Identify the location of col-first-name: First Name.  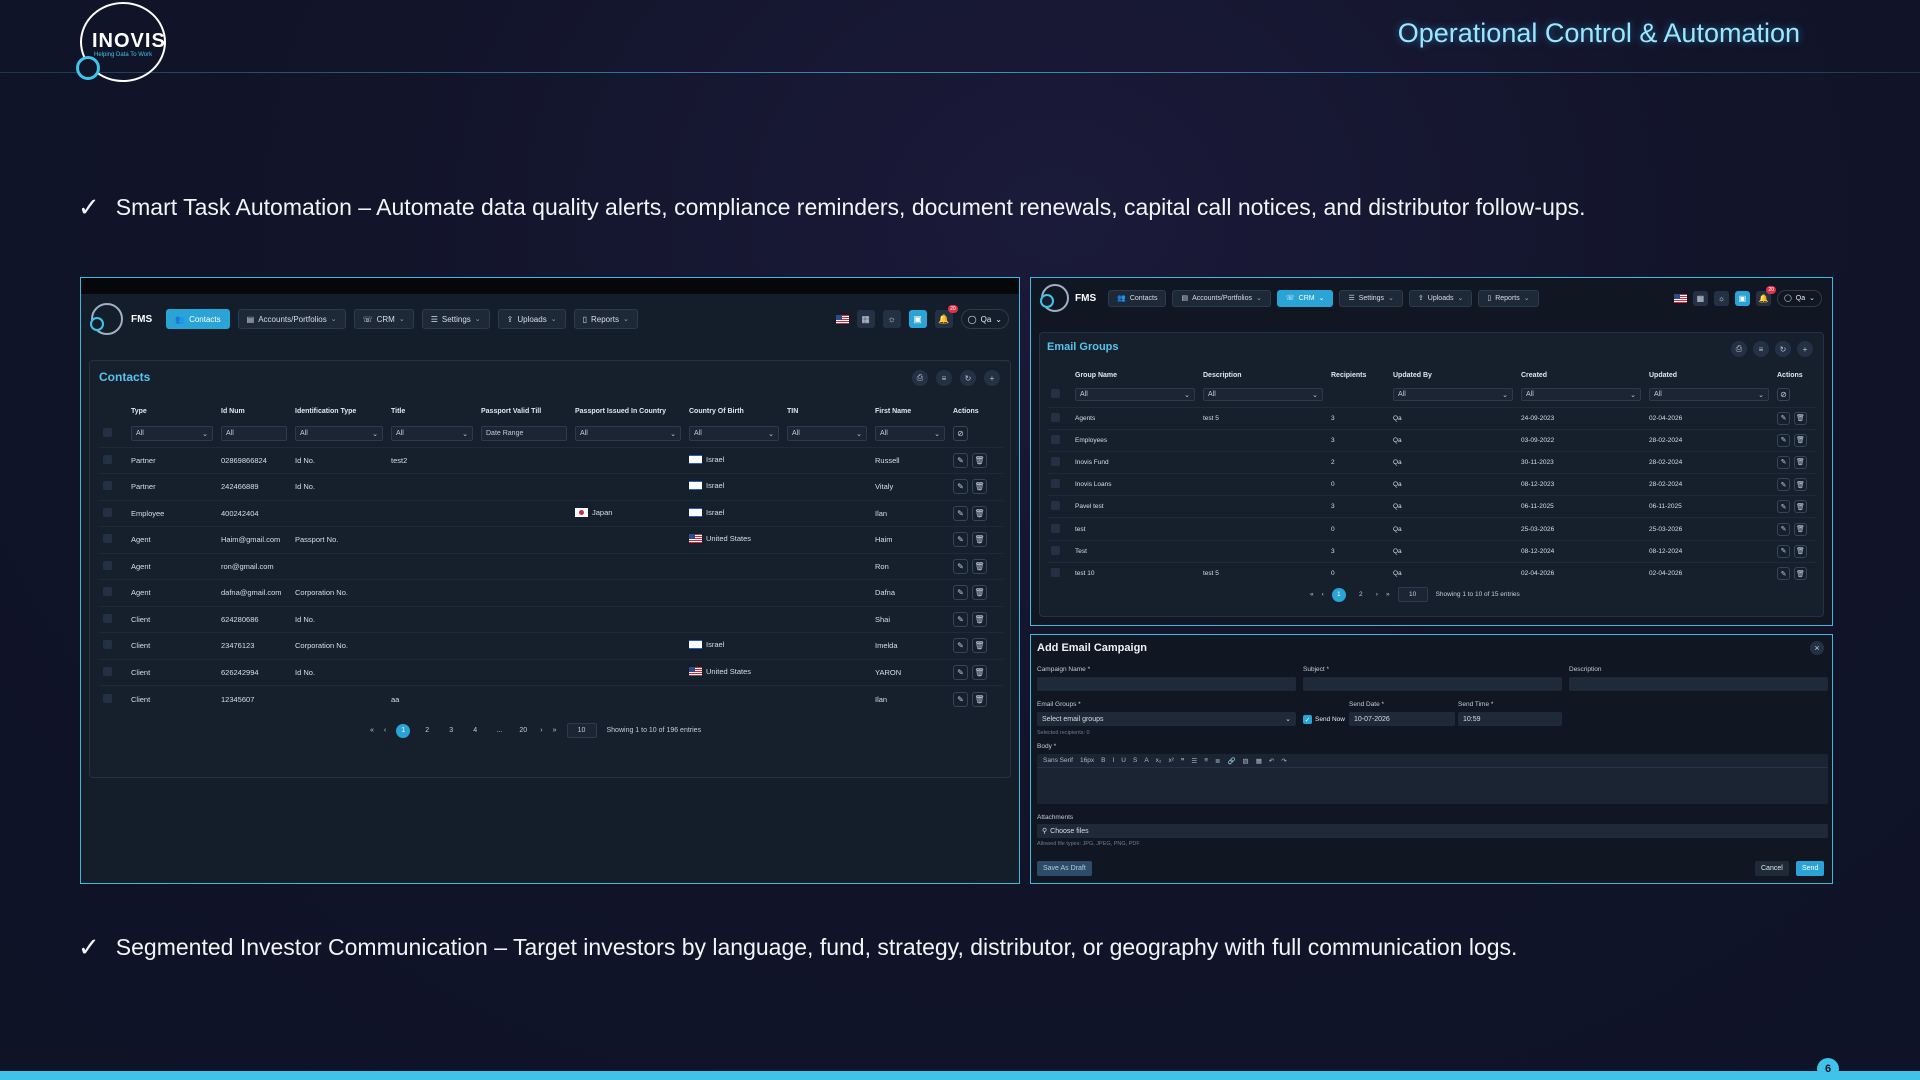
(910, 411).